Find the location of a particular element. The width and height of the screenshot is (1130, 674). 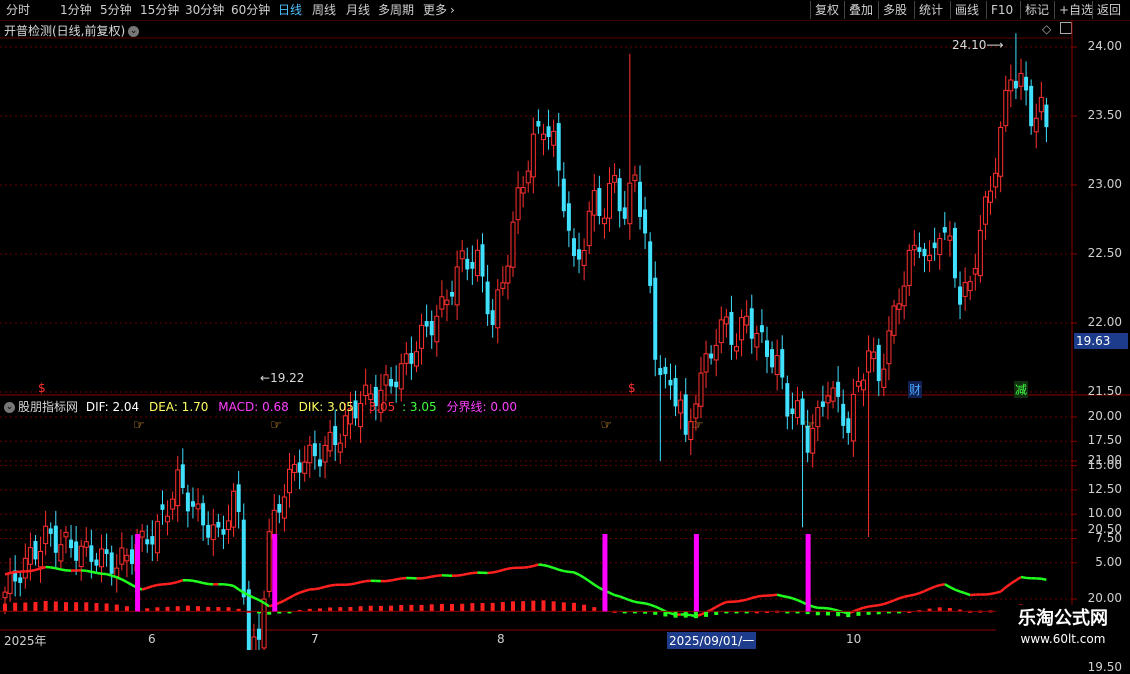

chevron-down-icon: ⌄ is located at coordinates (9, 407).